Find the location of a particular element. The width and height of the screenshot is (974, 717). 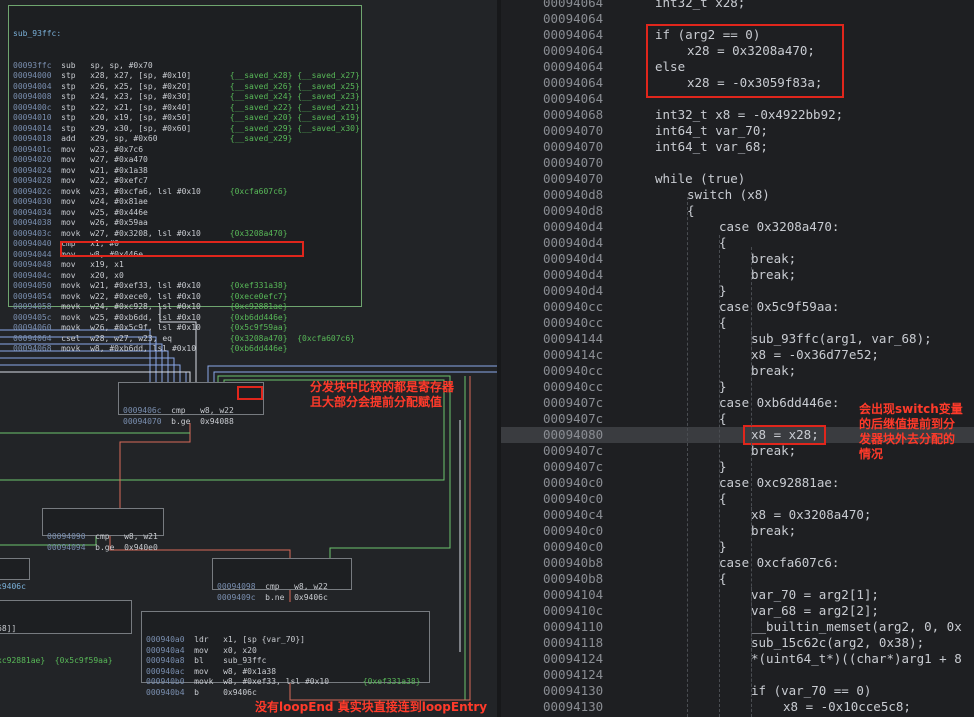

asm-instruction: 00093ffc sub sp, sp, #0x70 is located at coordinates (185, 66).